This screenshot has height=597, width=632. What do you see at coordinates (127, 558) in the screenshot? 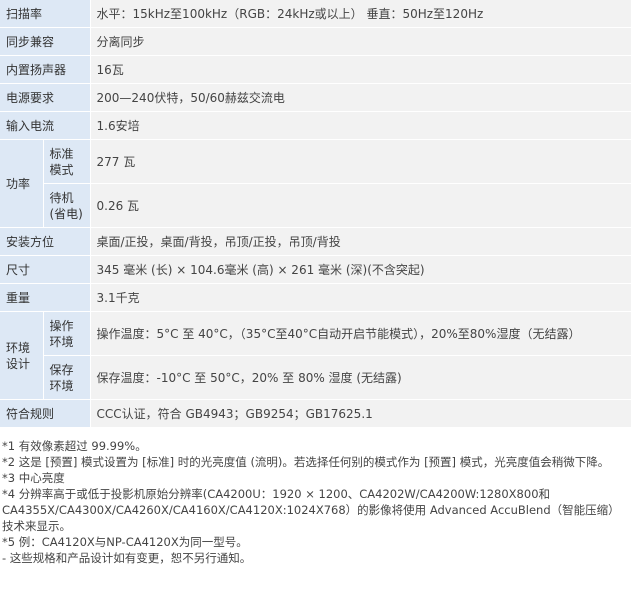
I see `footnote: - 这些规格和产品设计如有变更，恕不另行通知。` at bounding box center [127, 558].